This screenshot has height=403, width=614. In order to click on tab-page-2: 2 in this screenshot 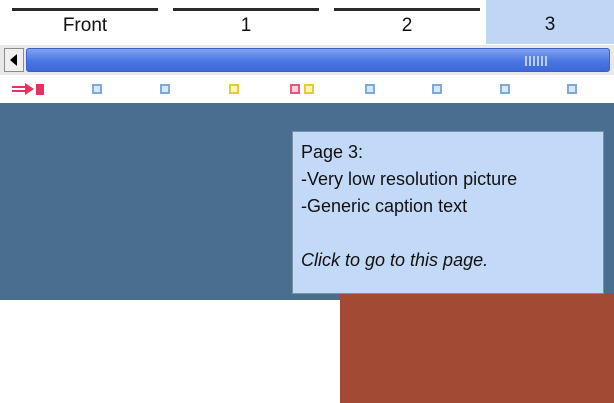, I will do `click(407, 26)`.